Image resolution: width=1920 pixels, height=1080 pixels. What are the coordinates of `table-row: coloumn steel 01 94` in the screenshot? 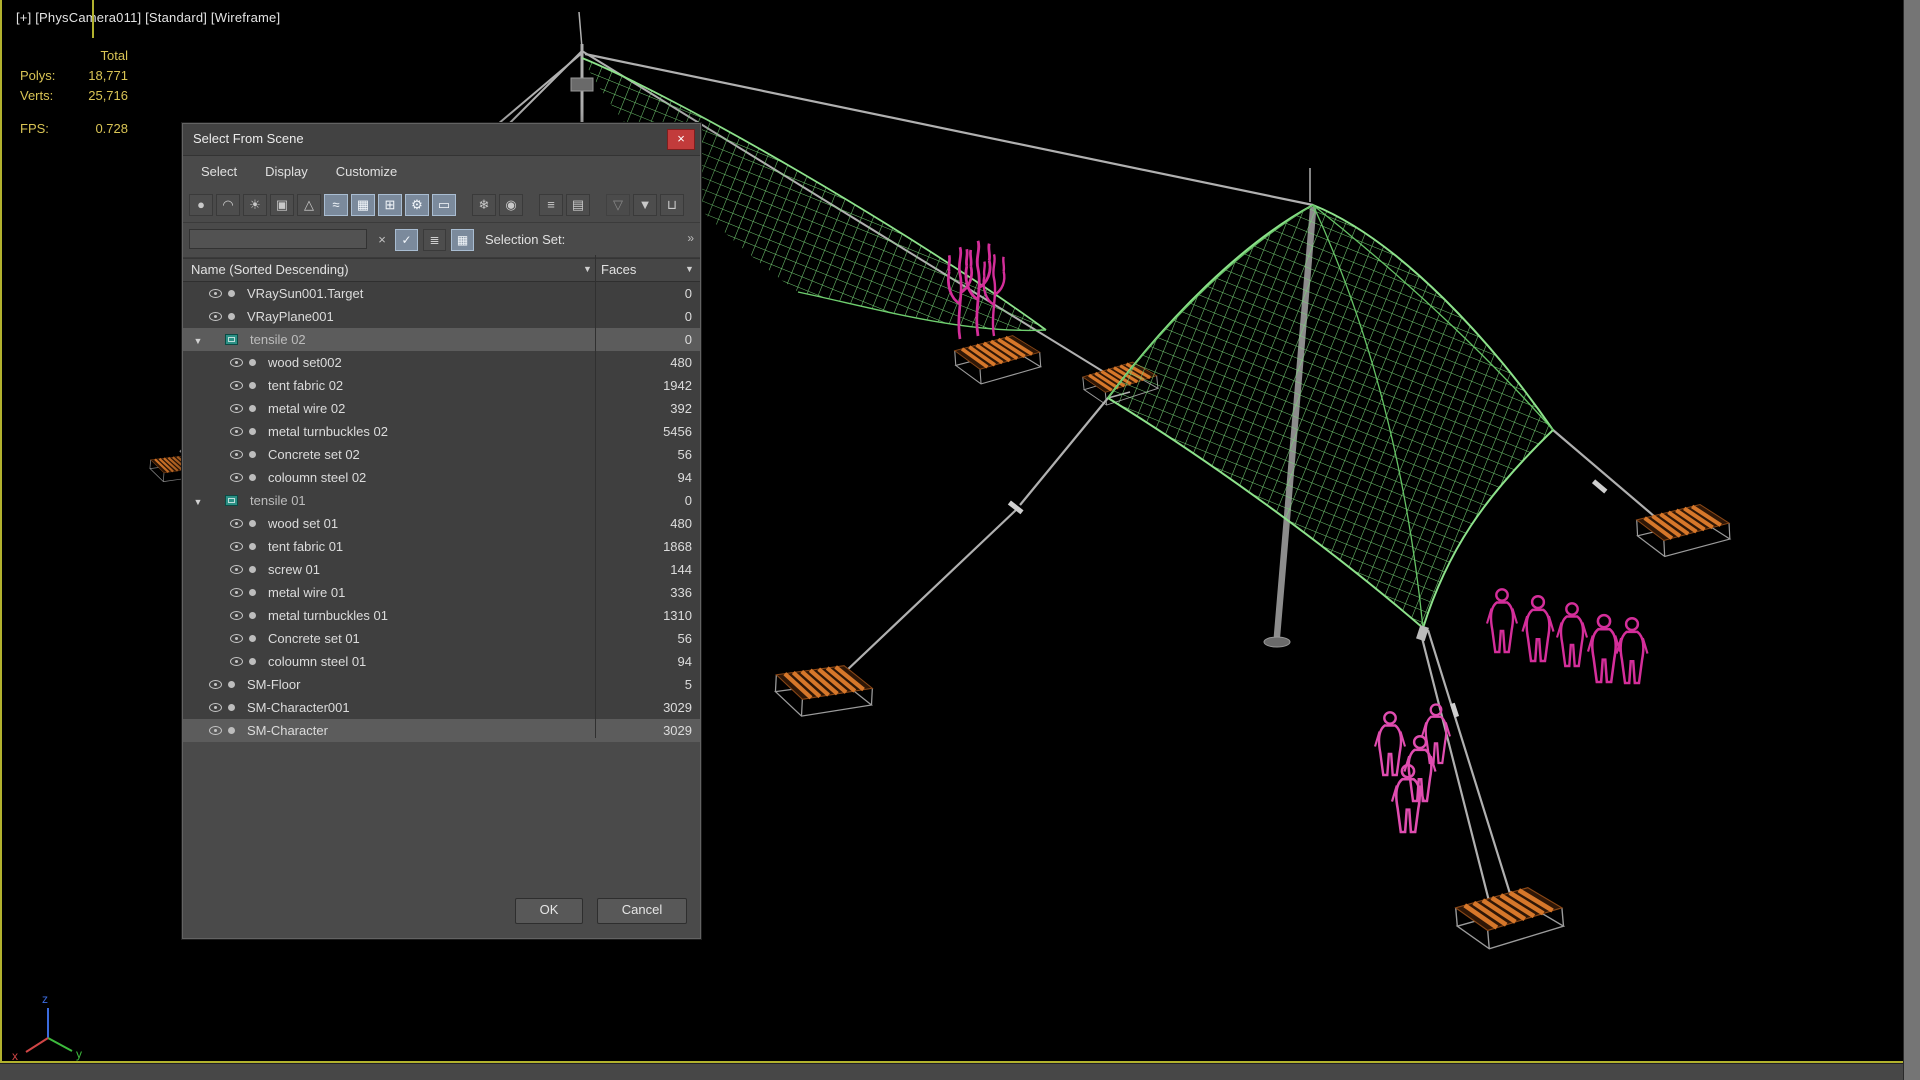 It's located at (441, 661).